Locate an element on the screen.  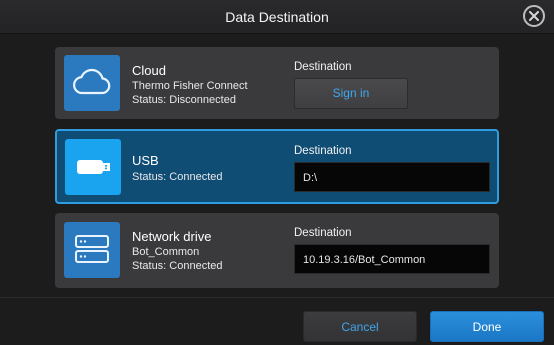
usb-destination-label: Destination is located at coordinates (323, 151).